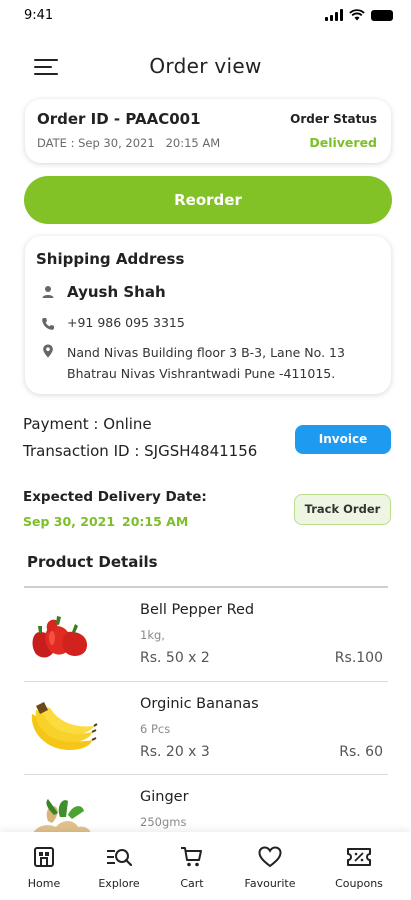 The width and height of the screenshot is (411, 900). I want to click on nav-cart: Cart, so click(192, 868).